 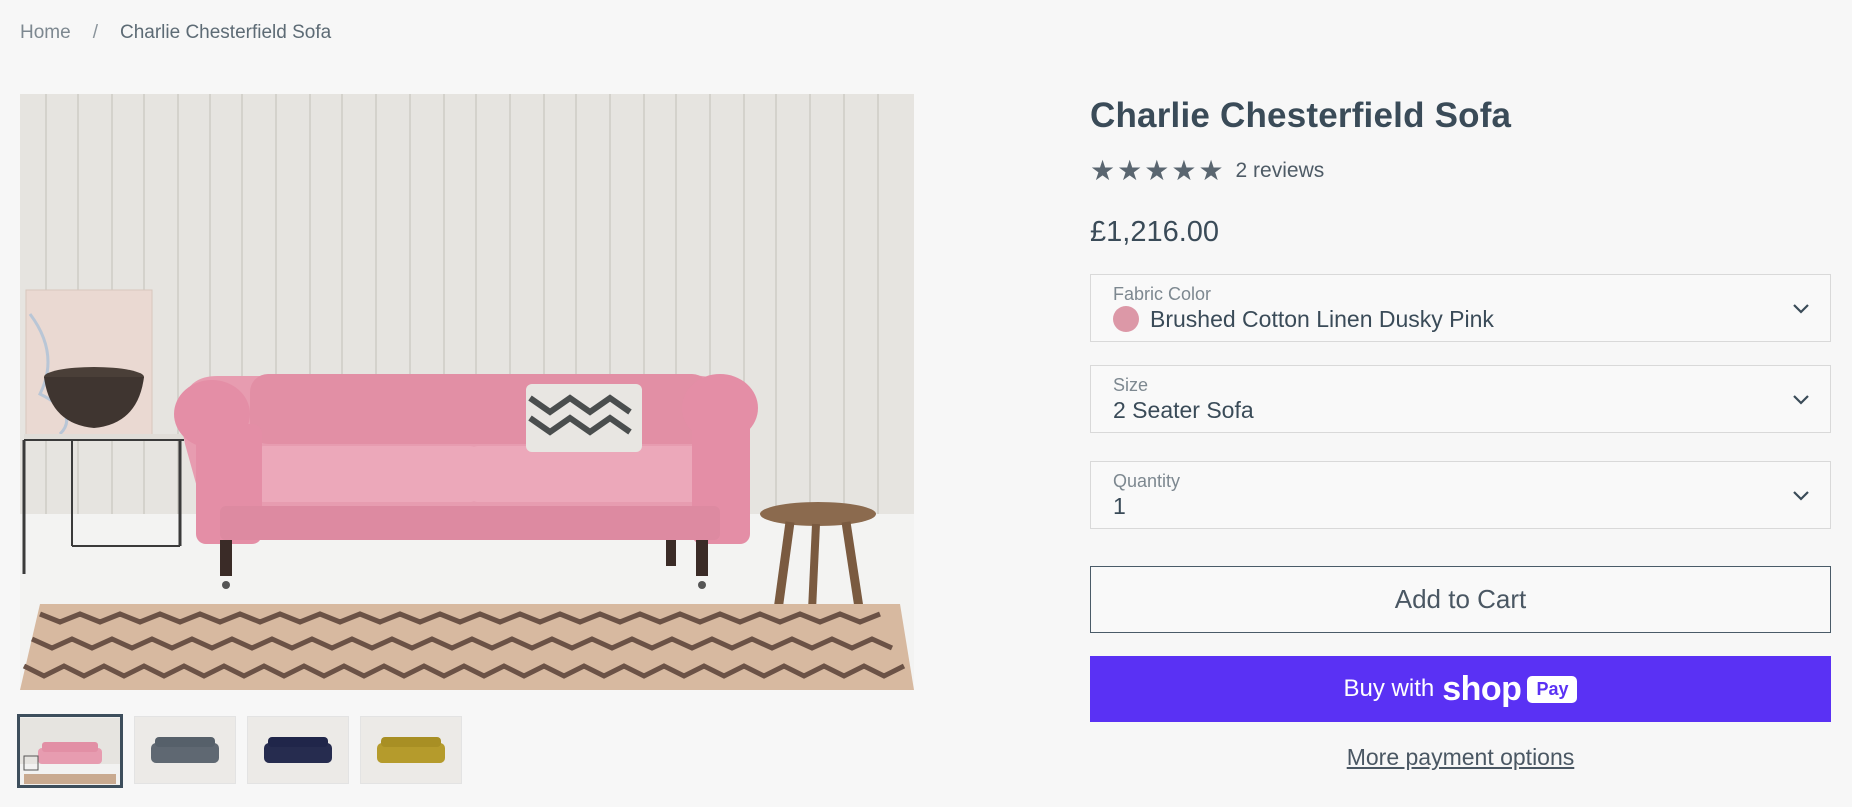 What do you see at coordinates (1301, 115) in the screenshot?
I see `product-title: Charlie Chesterfield Sofa` at bounding box center [1301, 115].